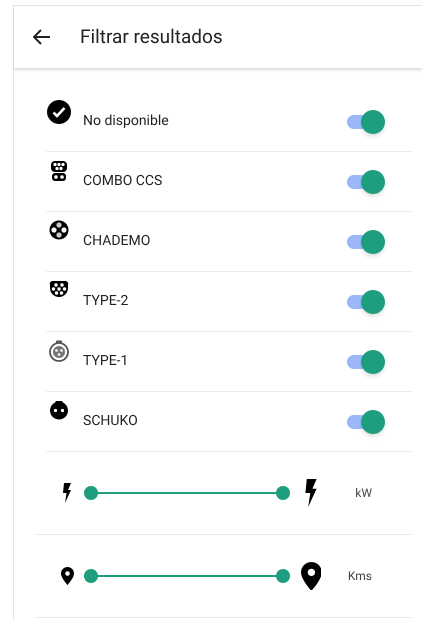  Describe the element at coordinates (126, 121) in the screenshot. I see `filter-label: No disponible` at that location.